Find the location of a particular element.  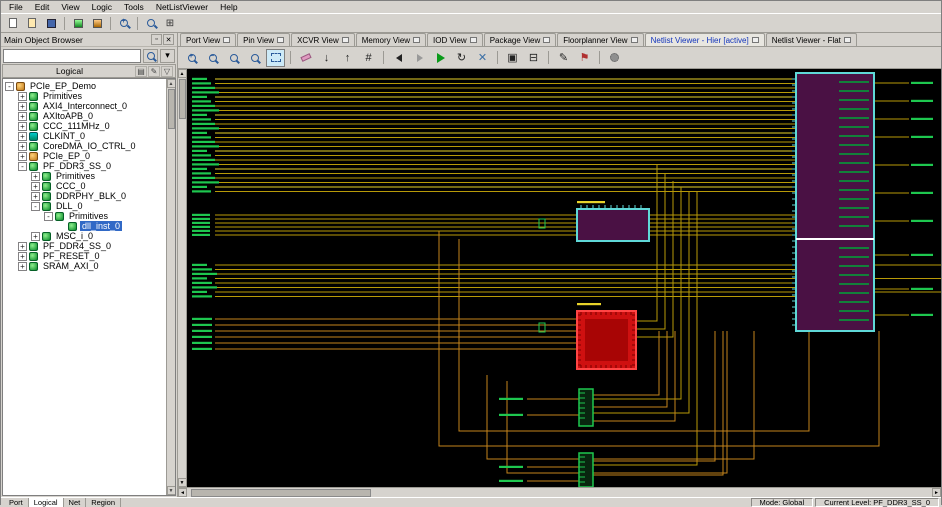

tab-memory-view: Memory View is located at coordinates (391, 39).